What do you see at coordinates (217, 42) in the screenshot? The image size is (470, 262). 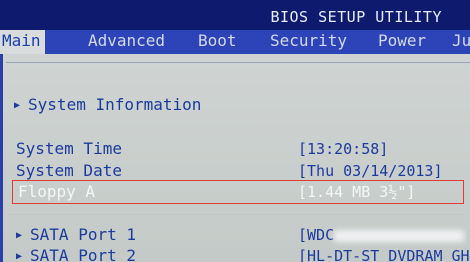 I see `tab-boot: Boot` at bounding box center [217, 42].